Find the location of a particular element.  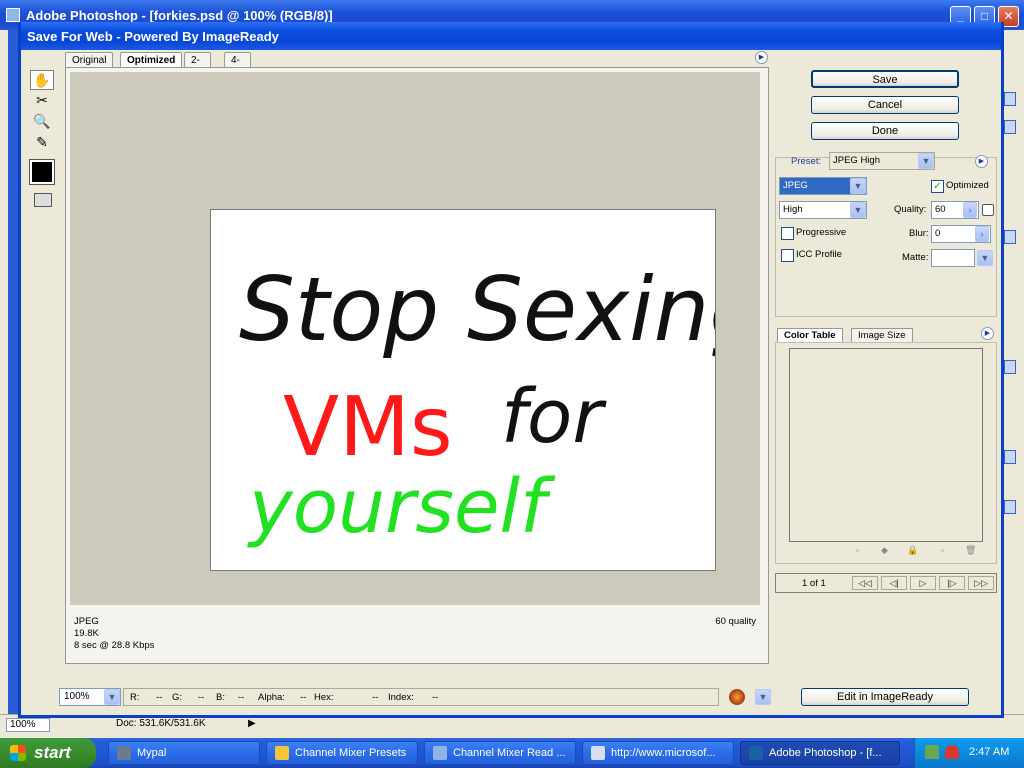

edit-in-imageready-button: Edit in ImageReady is located at coordinates (885, 697).